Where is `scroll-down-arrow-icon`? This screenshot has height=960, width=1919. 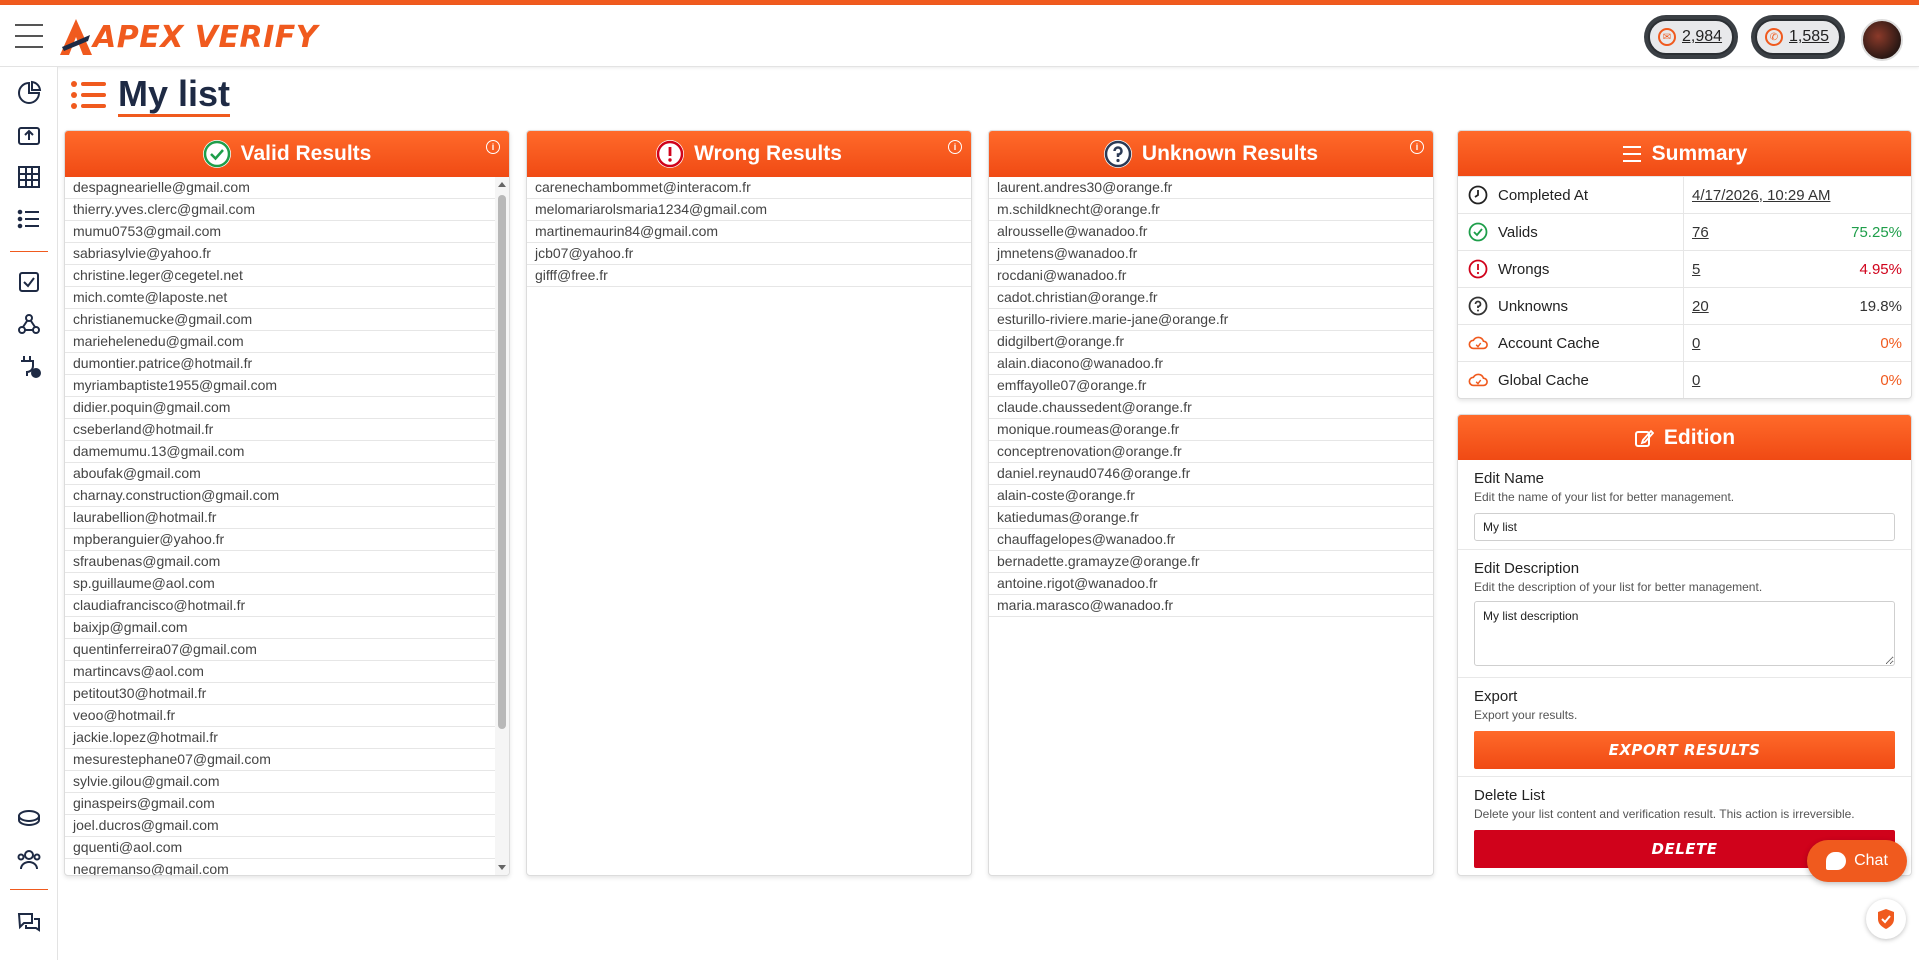 scroll-down-arrow-icon is located at coordinates (502, 867).